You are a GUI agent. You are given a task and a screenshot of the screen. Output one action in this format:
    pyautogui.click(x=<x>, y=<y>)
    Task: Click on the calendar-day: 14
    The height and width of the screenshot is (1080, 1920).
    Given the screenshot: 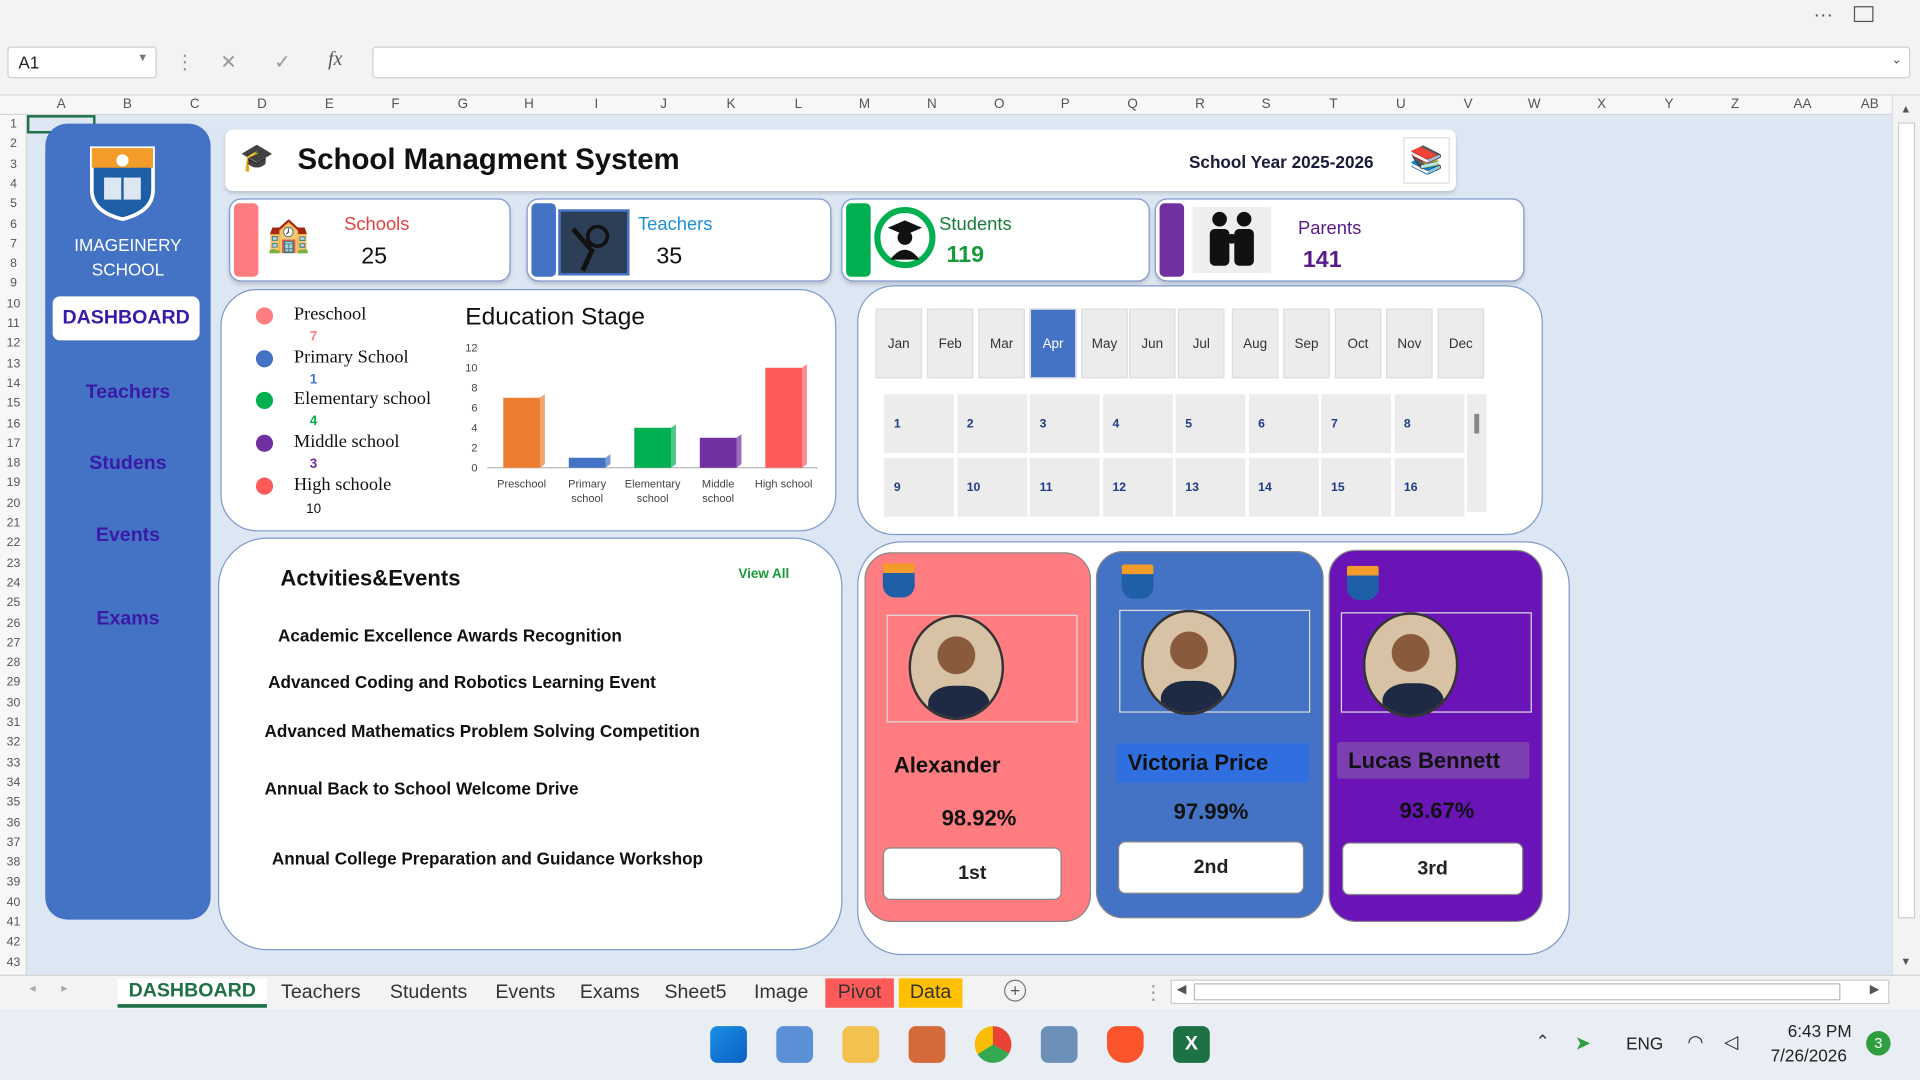 What is the action you would take?
    pyautogui.click(x=1283, y=487)
    